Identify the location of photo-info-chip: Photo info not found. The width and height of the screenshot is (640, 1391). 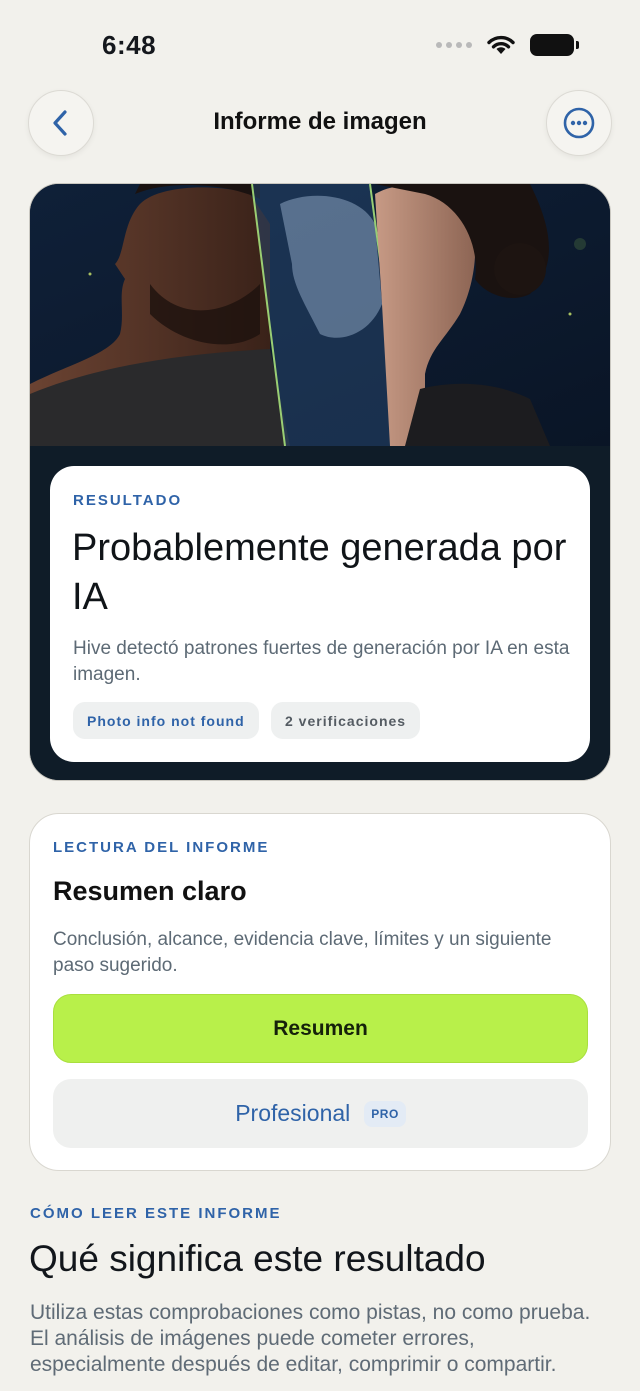
(166, 720).